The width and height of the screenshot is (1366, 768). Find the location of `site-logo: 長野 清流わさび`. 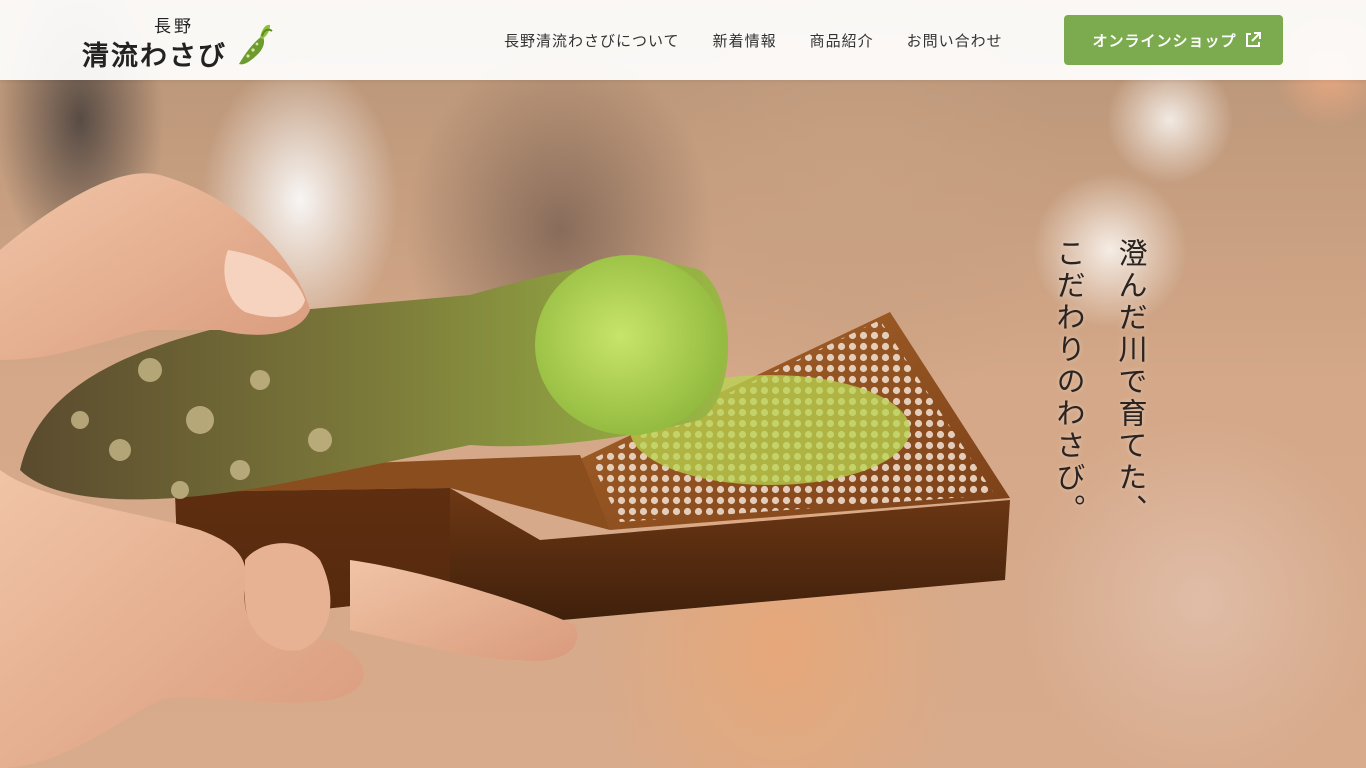

site-logo: 長野 清流わさび is located at coordinates (178, 41).